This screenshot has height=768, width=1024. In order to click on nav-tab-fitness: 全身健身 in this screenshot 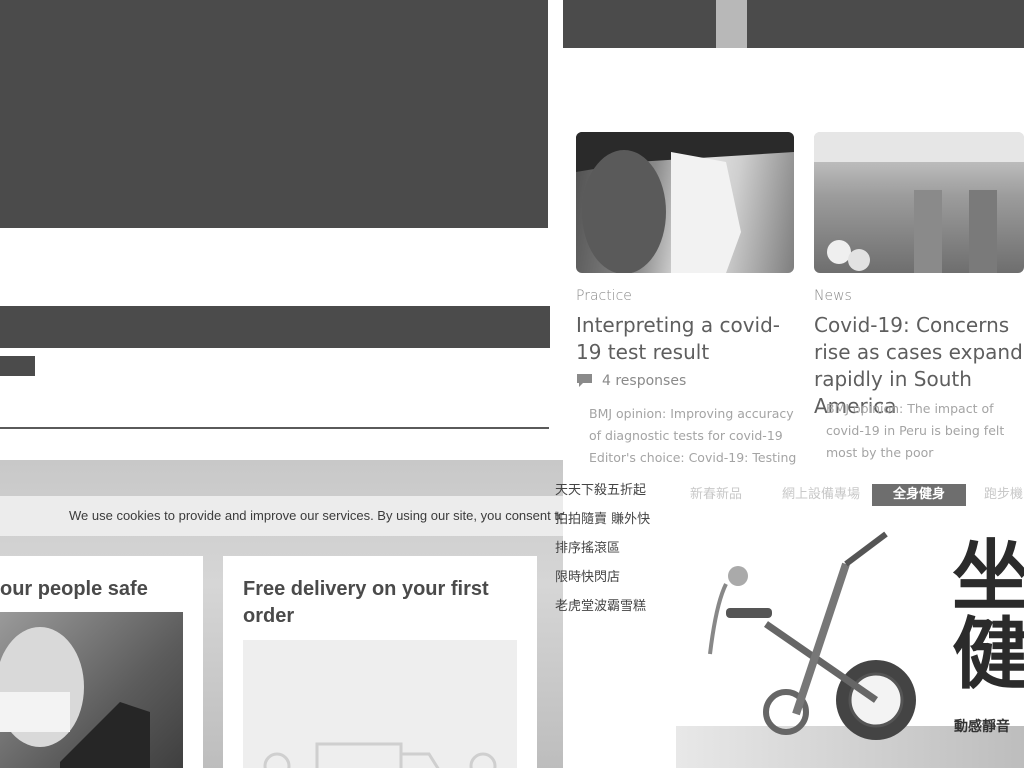, I will do `click(919, 495)`.